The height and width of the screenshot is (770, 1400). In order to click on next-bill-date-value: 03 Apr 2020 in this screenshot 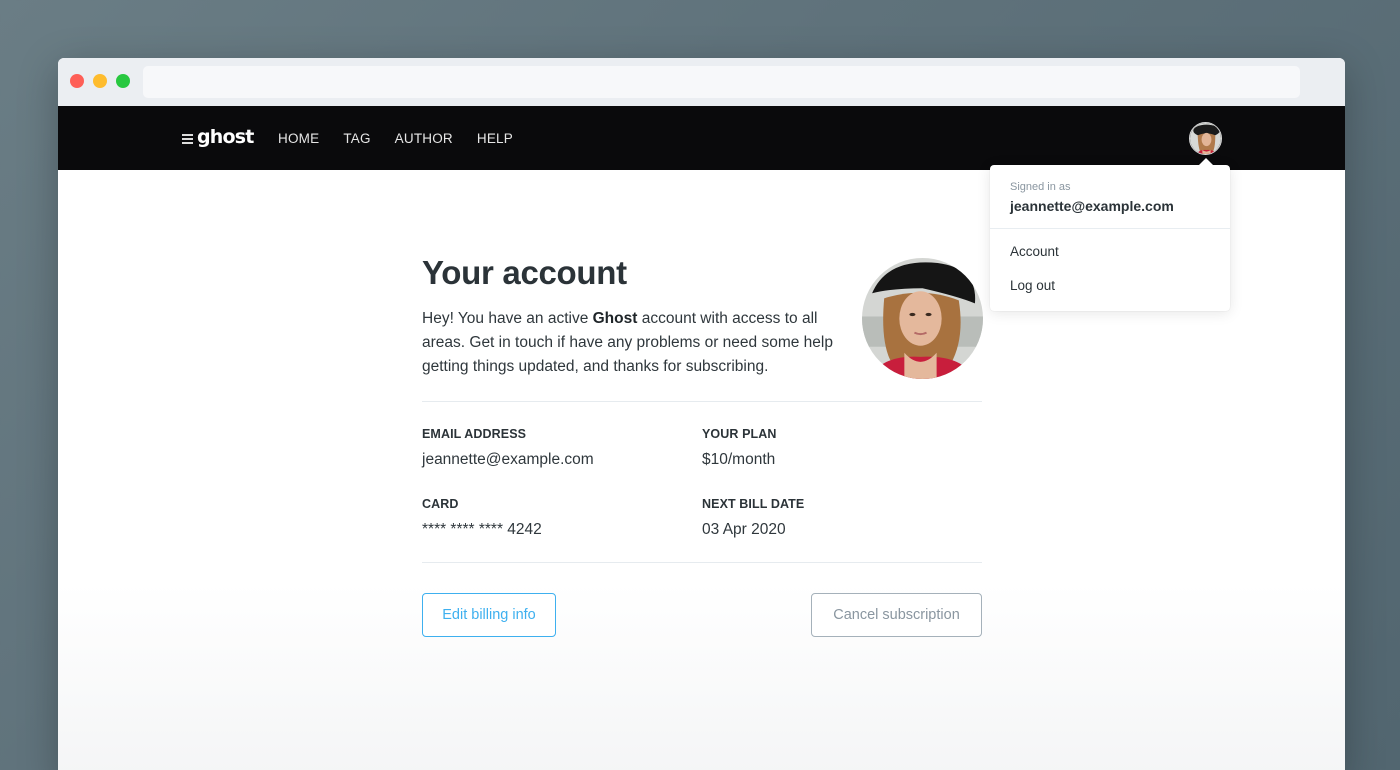, I will do `click(744, 529)`.